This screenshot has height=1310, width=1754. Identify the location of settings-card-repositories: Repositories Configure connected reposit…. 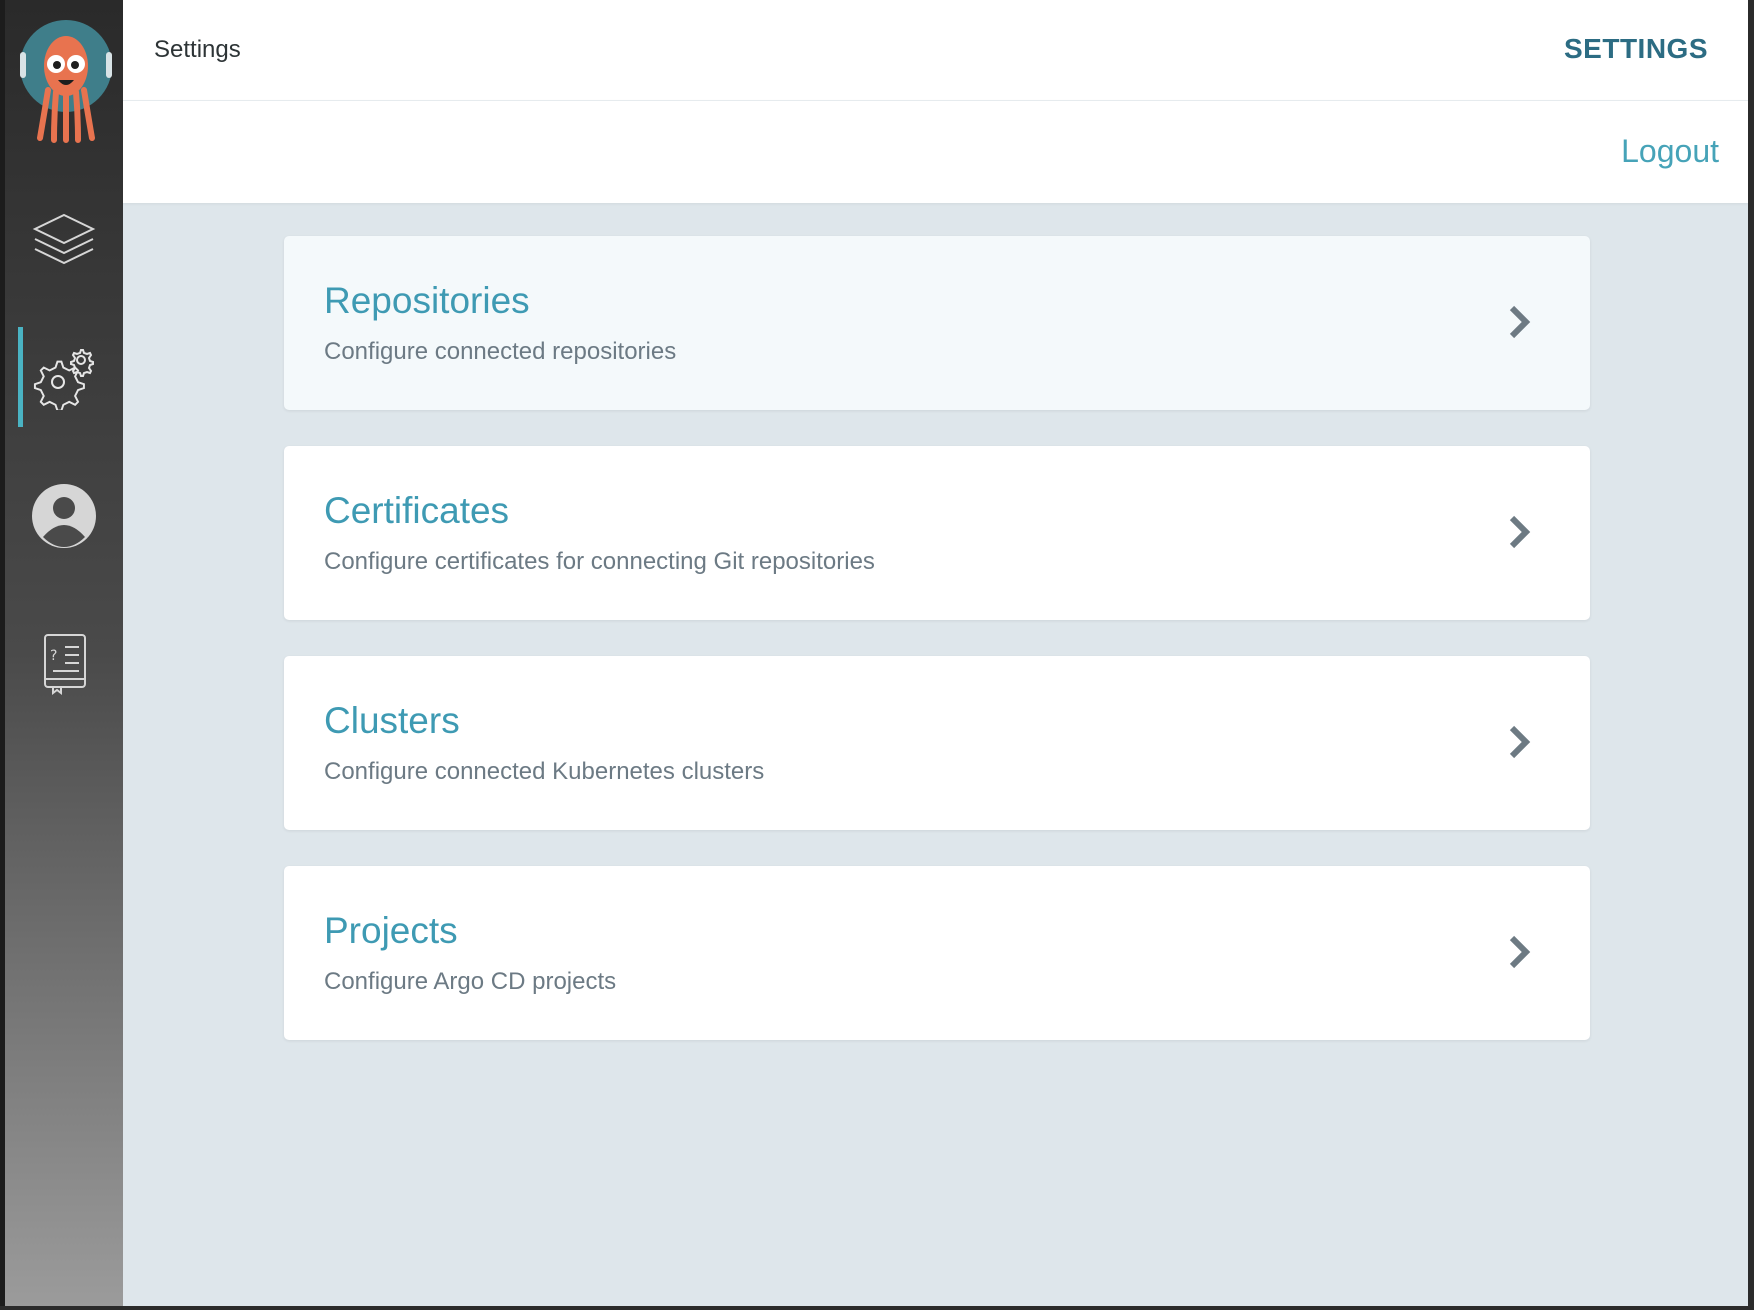
(937, 323).